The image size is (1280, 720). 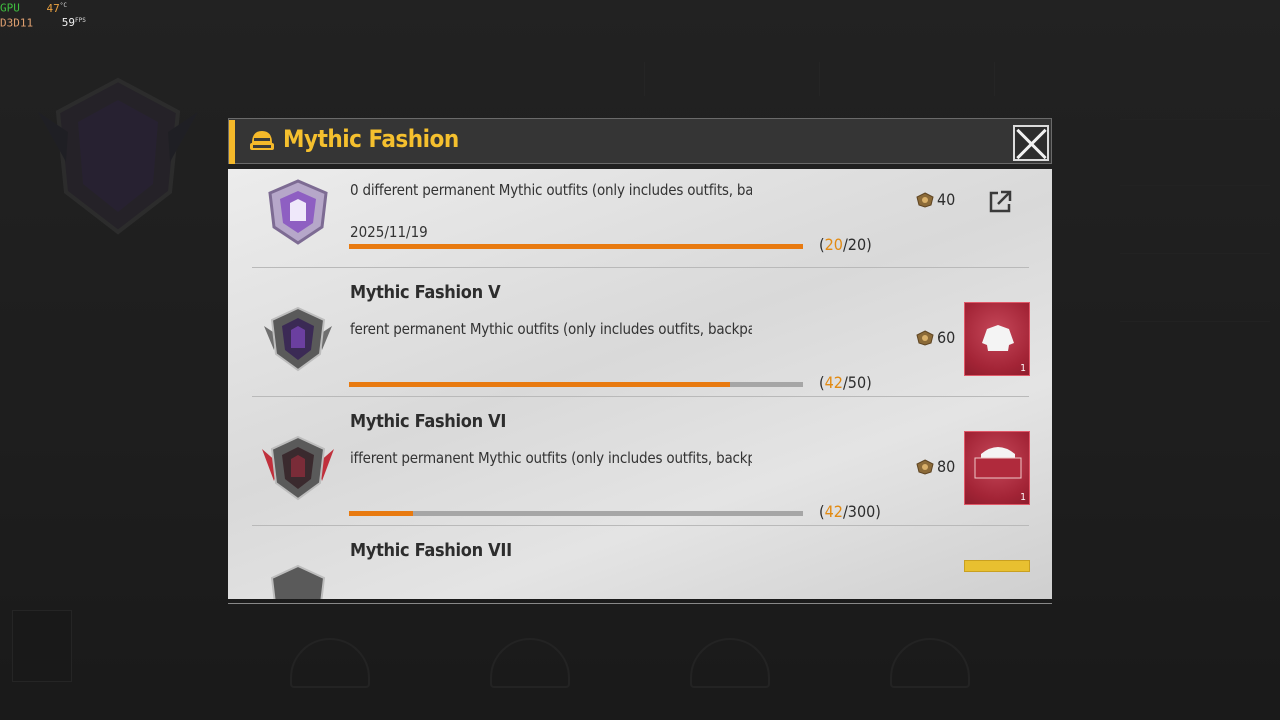 I want to click on progress-count: (20/20), so click(x=845, y=244).